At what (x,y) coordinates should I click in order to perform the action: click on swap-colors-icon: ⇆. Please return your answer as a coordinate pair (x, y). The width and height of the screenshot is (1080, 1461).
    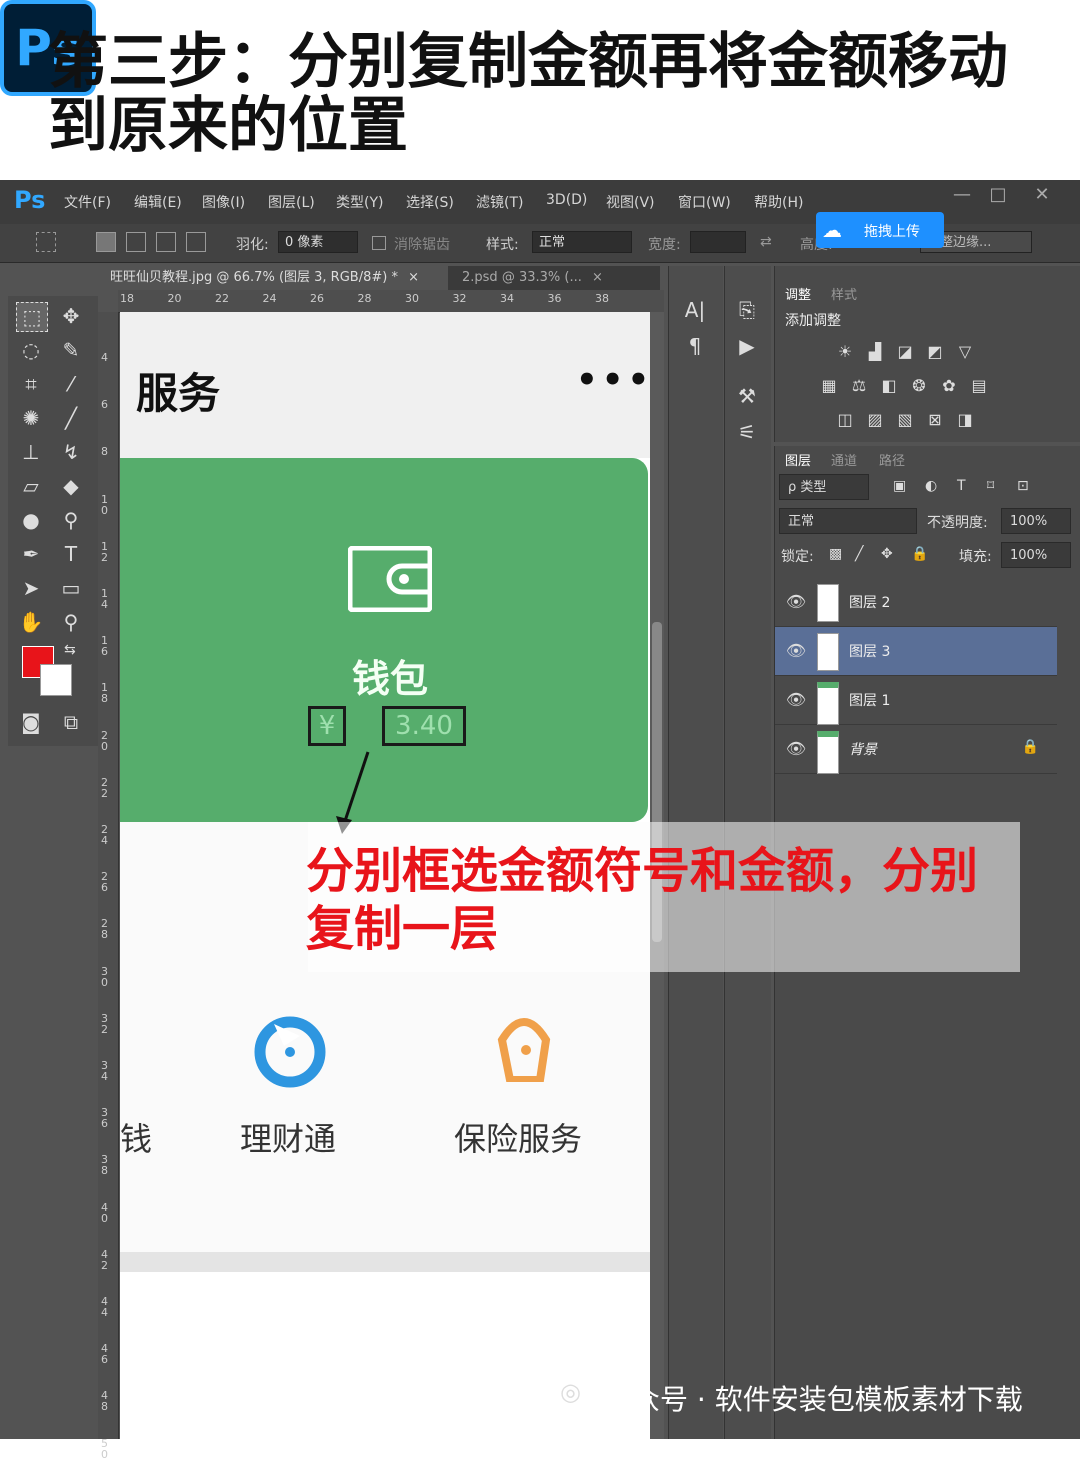
    Looking at the image, I should click on (70, 650).